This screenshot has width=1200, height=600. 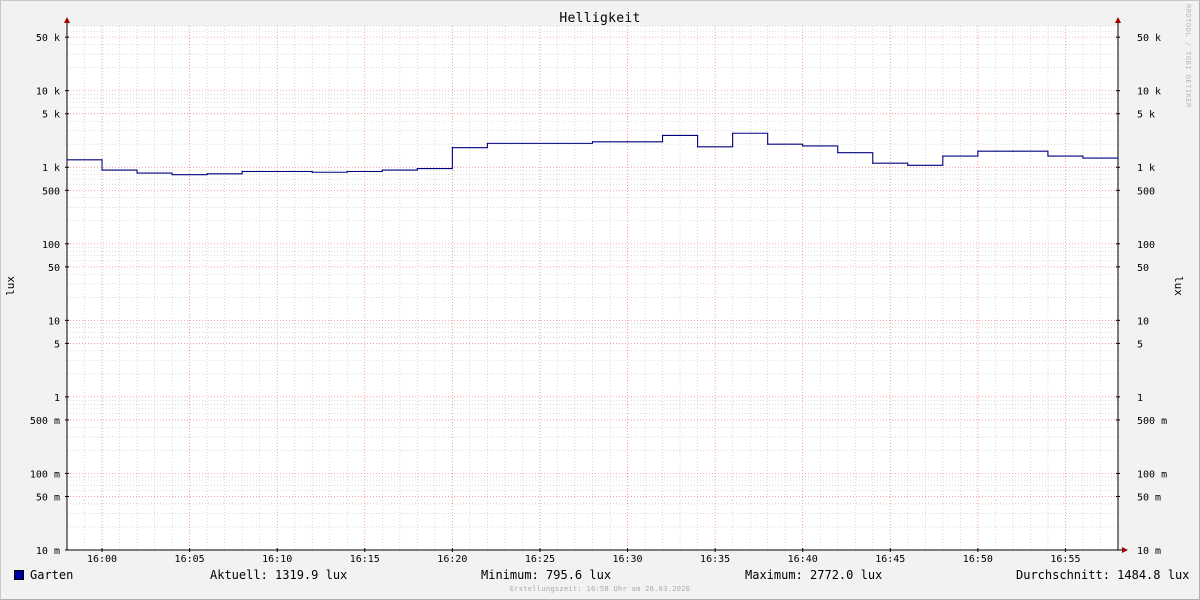 What do you see at coordinates (1149, 38) in the screenshot?
I see `y-tick-label-right: 50 k` at bounding box center [1149, 38].